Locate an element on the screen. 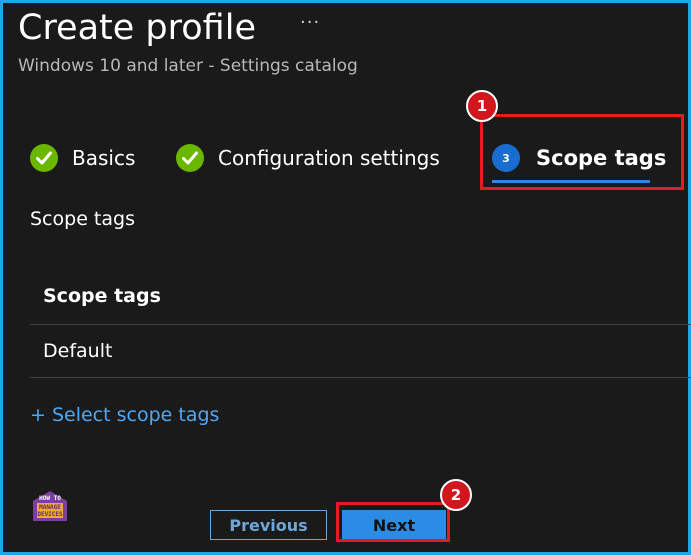 The width and height of the screenshot is (691, 555). step-label: Basics is located at coordinates (104, 158).